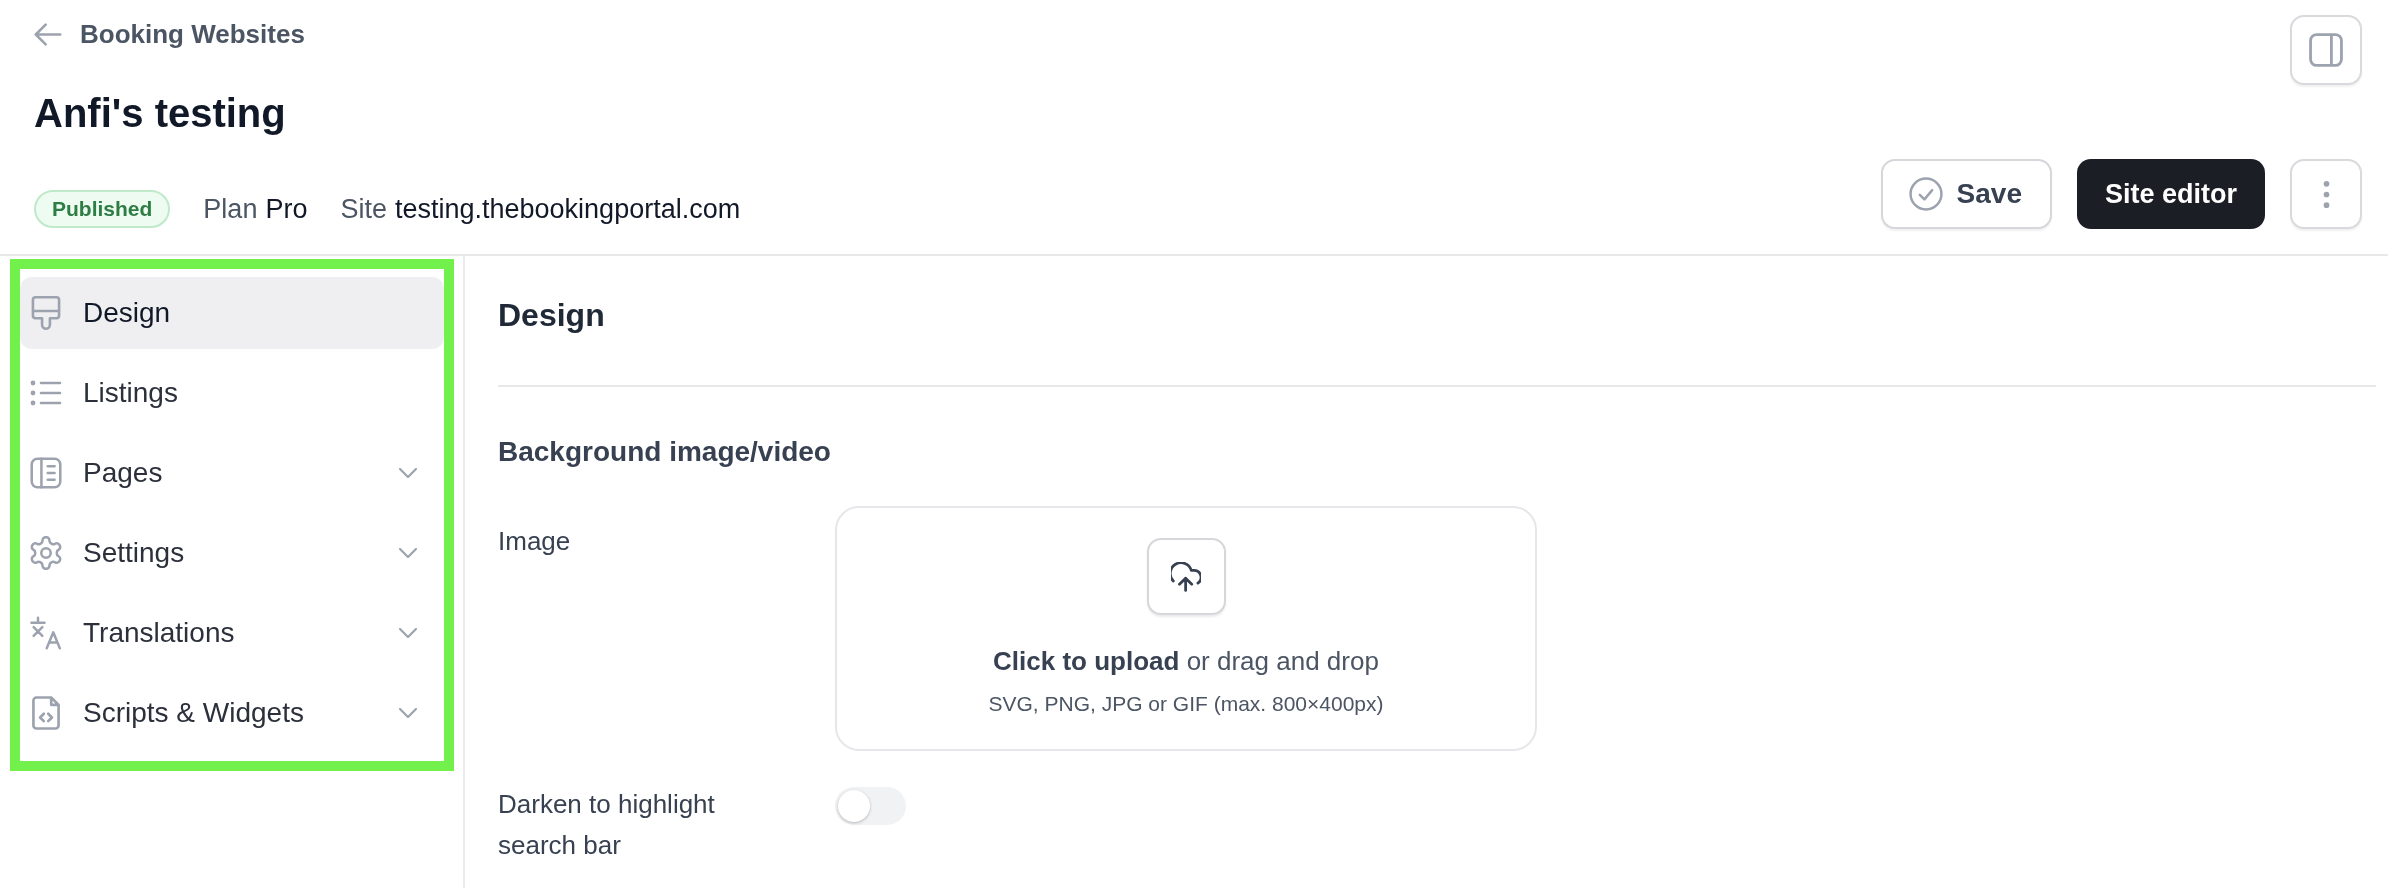 Image resolution: width=2388 pixels, height=888 pixels. Describe the element at coordinates (665, 452) in the screenshot. I see `subsection-title: Background image/video` at that location.